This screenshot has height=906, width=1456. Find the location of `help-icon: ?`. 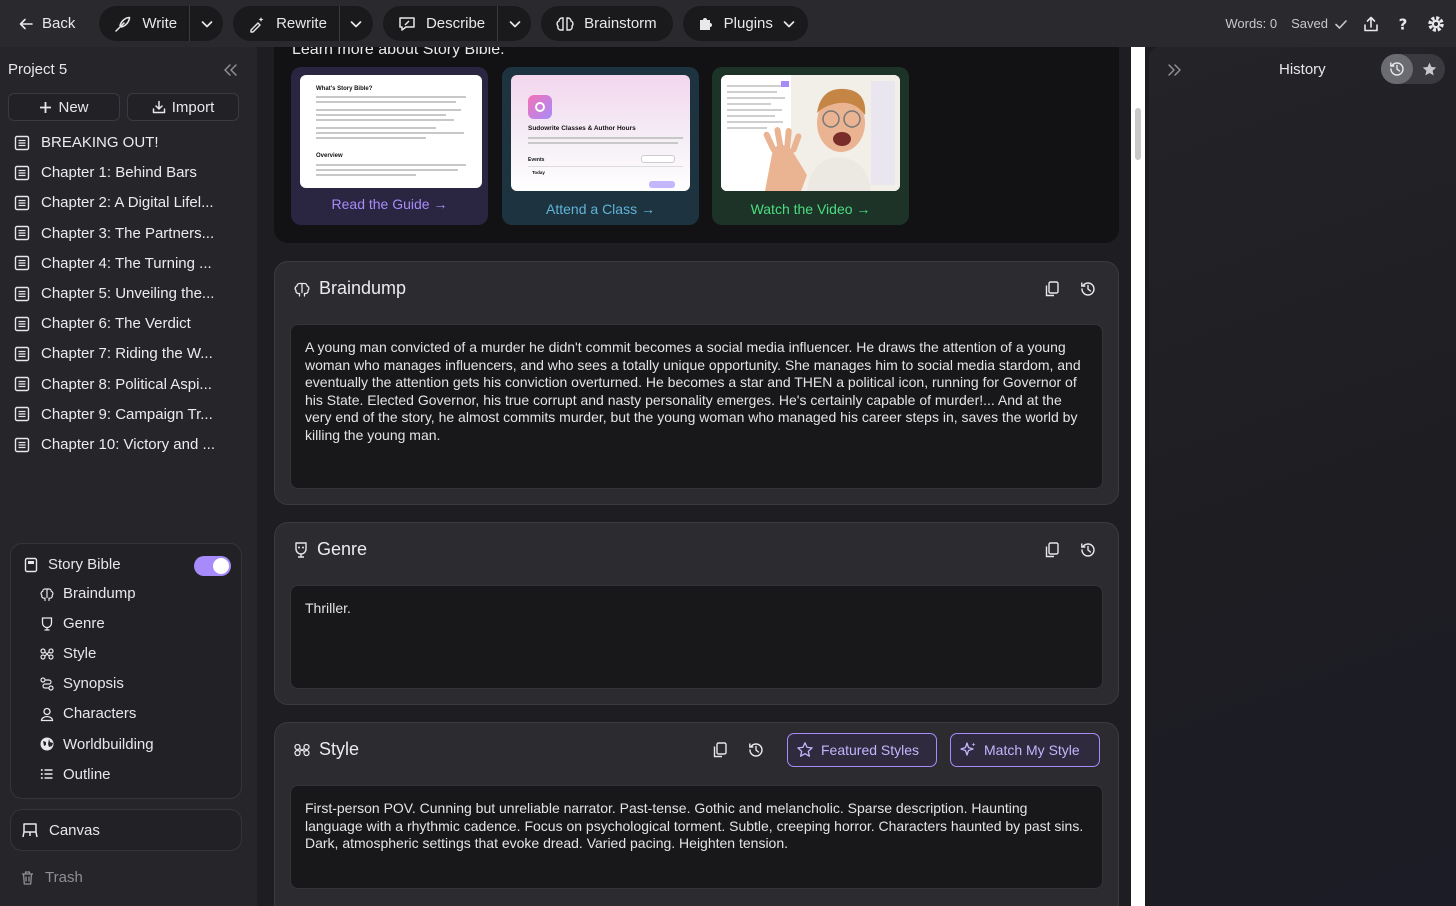

help-icon: ? is located at coordinates (1403, 24).